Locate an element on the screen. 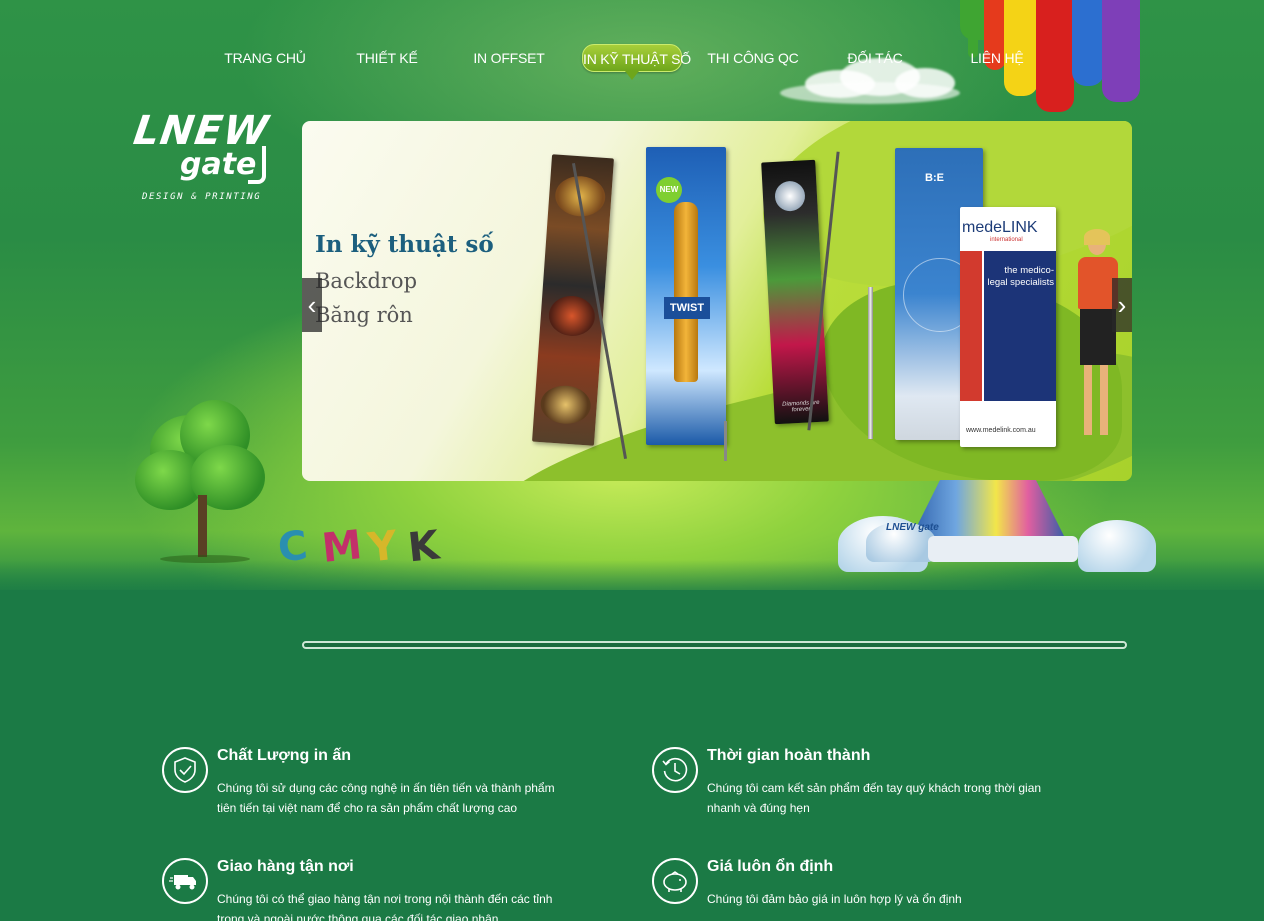 This screenshot has width=1264, height=921. nav-item-advertising-construction: THI CÔNG QC is located at coordinates (753, 58).